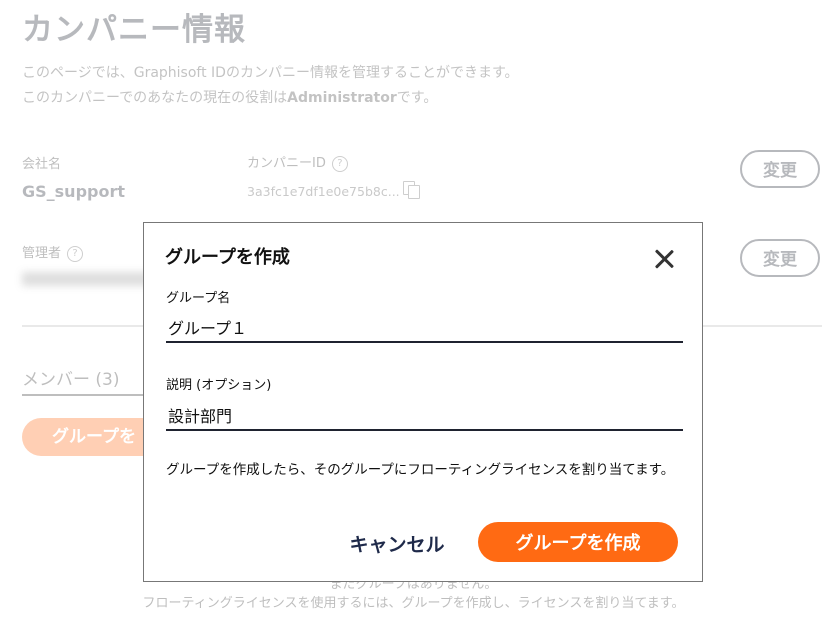 The image size is (827, 632). I want to click on tab-members: メンバー (3), so click(70, 377).